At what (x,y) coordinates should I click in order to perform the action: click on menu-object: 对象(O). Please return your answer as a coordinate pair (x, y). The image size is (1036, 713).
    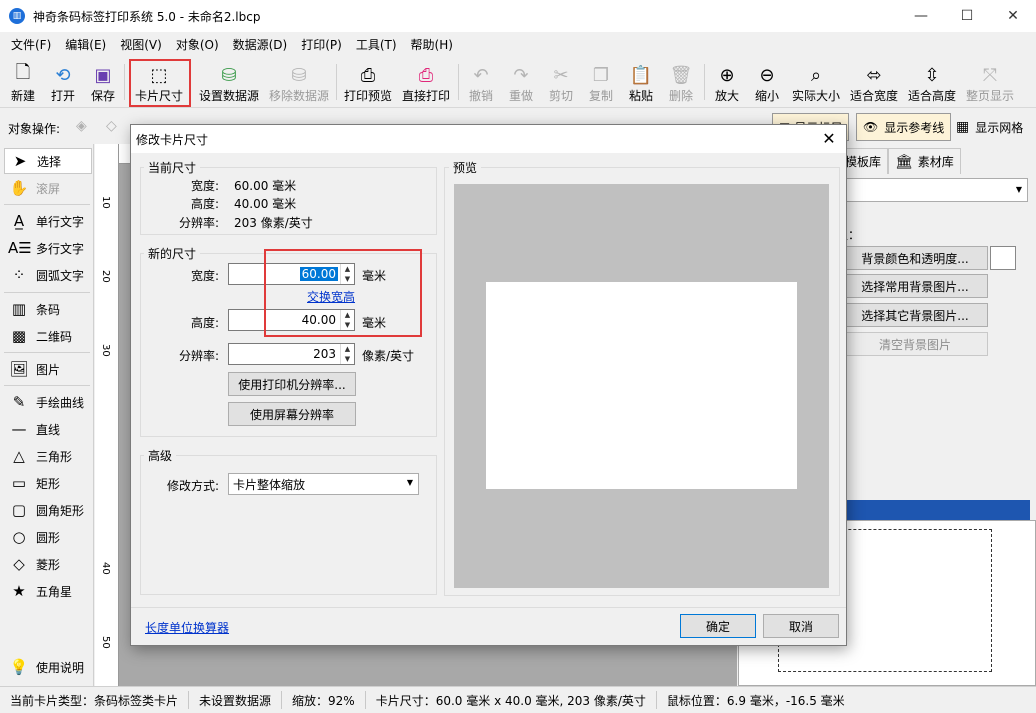
    Looking at the image, I should click on (197, 44).